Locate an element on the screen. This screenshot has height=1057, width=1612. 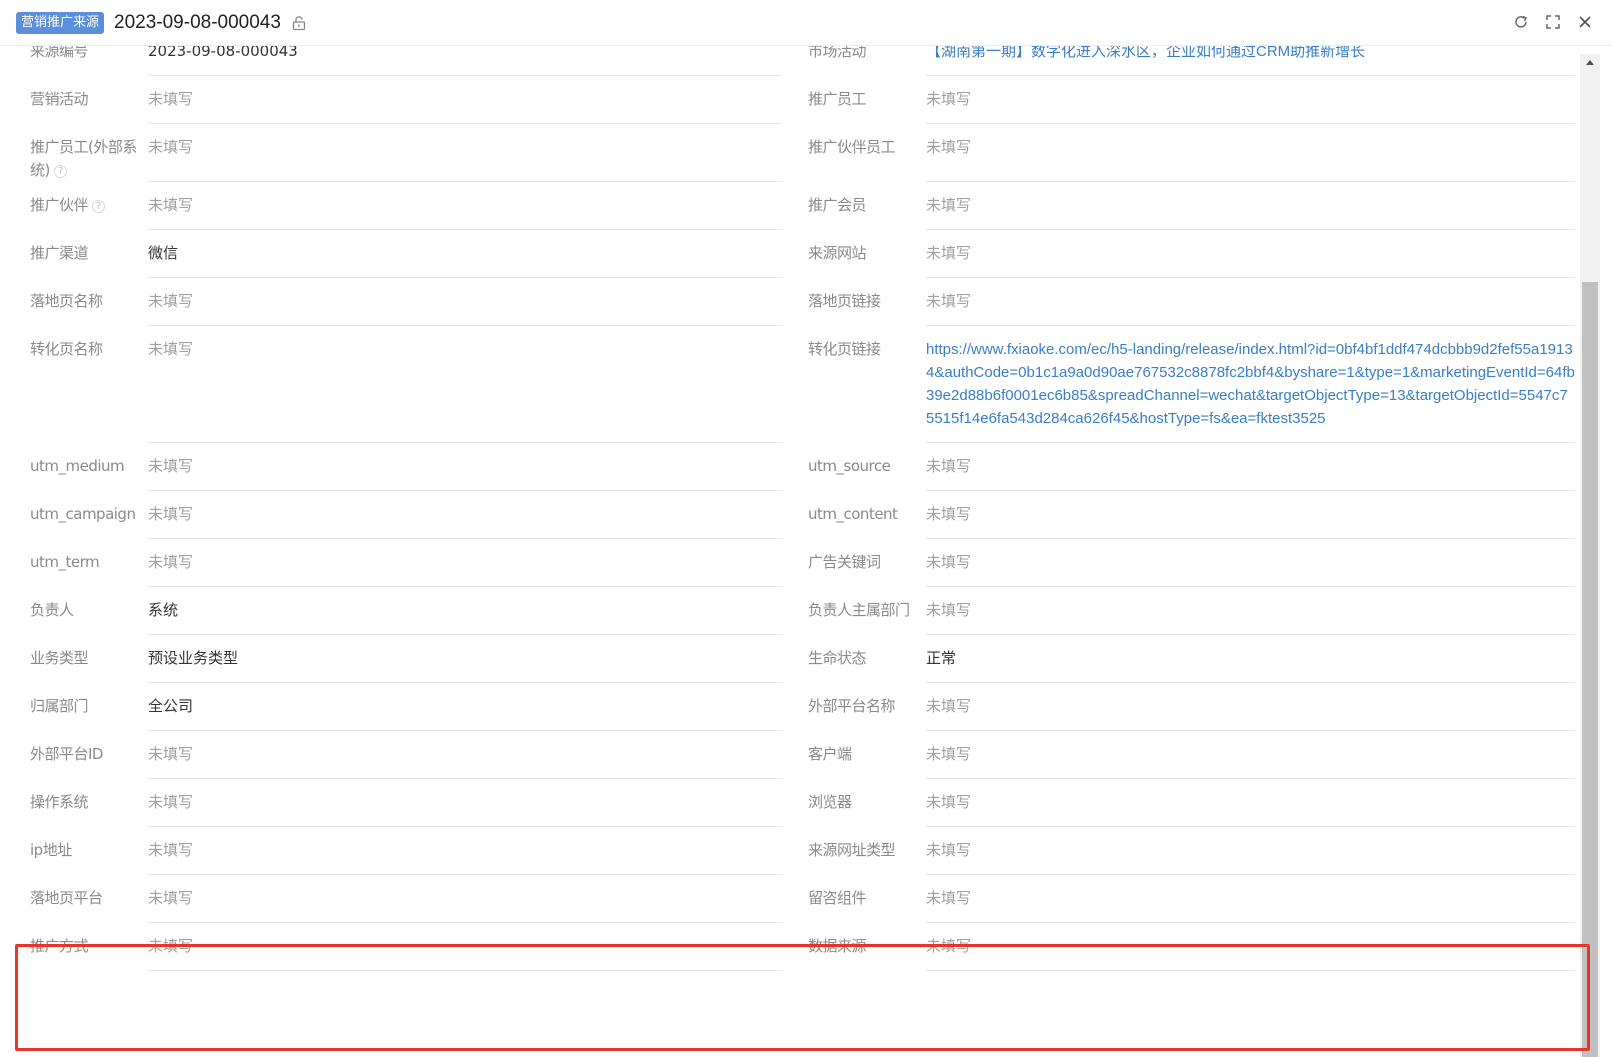
field-row: utm_term 未填写 广告关键词 未填写 is located at coordinates (802, 563).